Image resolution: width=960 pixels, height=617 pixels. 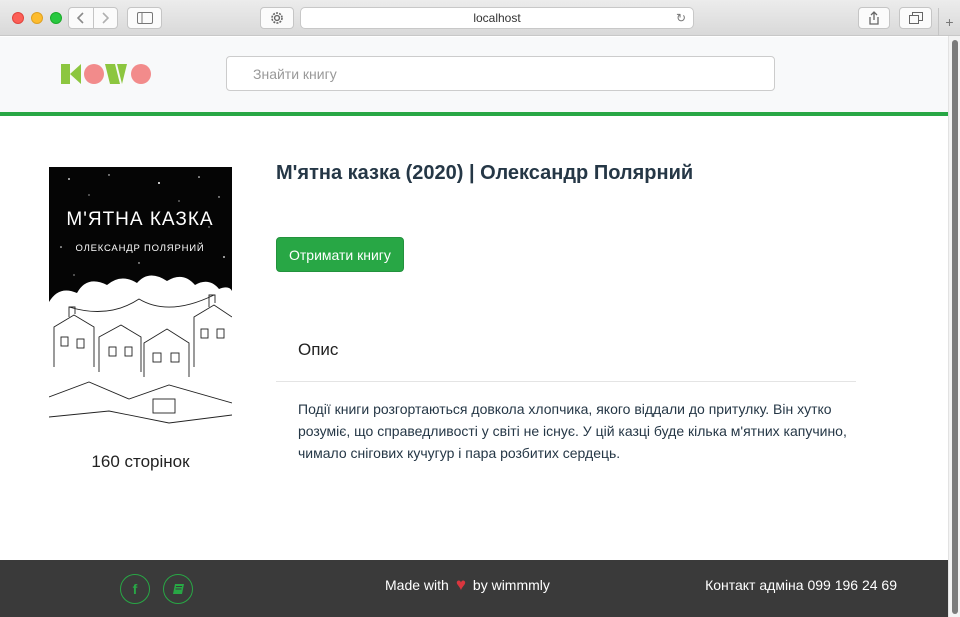 What do you see at coordinates (511, 585) in the screenshot?
I see `author-label: by wimmmly` at bounding box center [511, 585].